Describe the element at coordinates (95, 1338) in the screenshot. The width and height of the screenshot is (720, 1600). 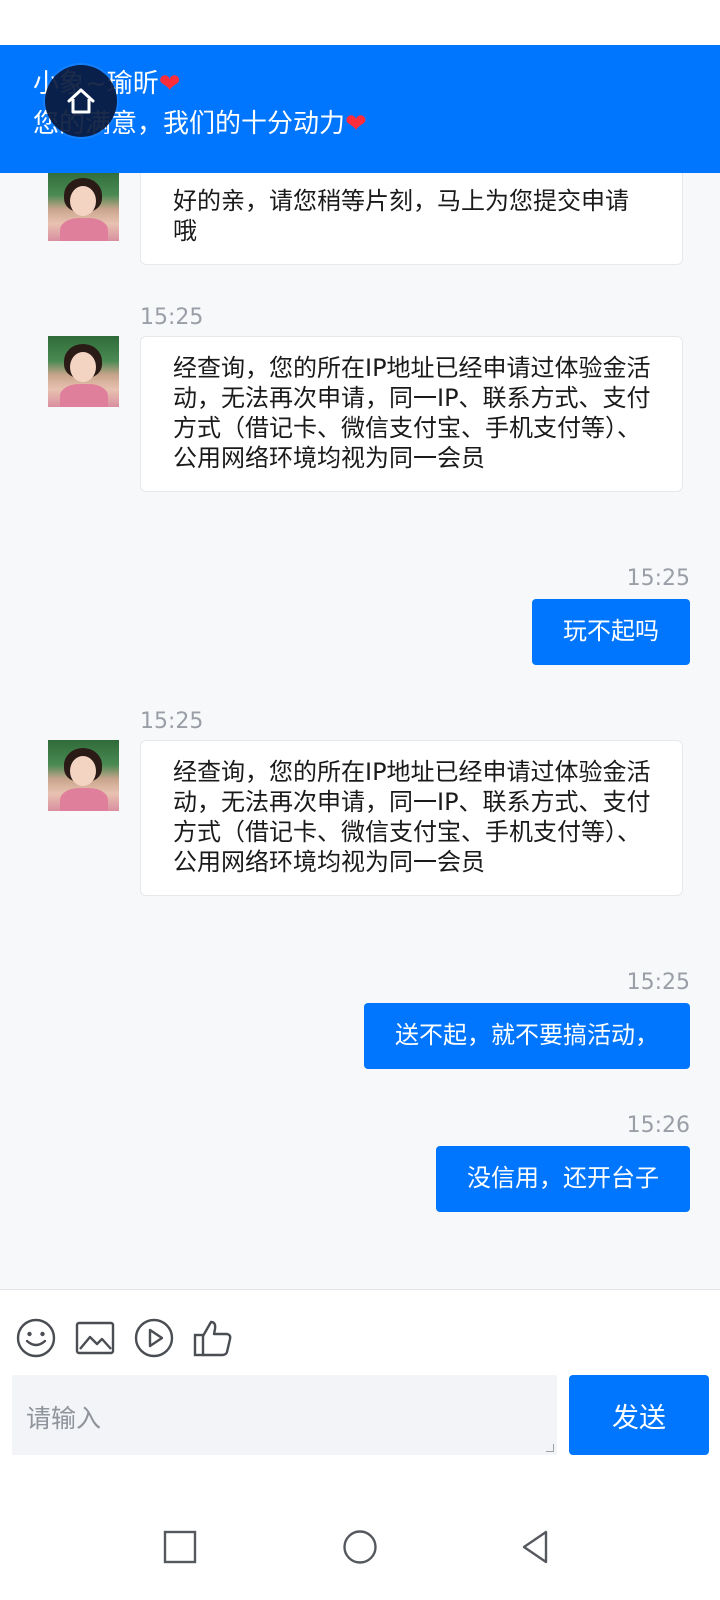
I see `image-icon` at that location.